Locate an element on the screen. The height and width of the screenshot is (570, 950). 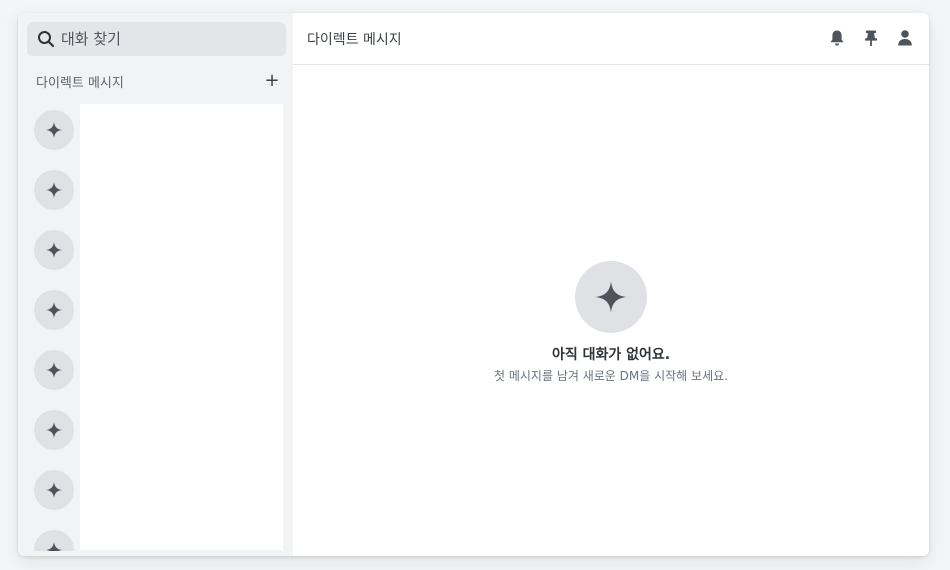
dm-section-label: 다이렉트 메시지 is located at coordinates (80, 83).